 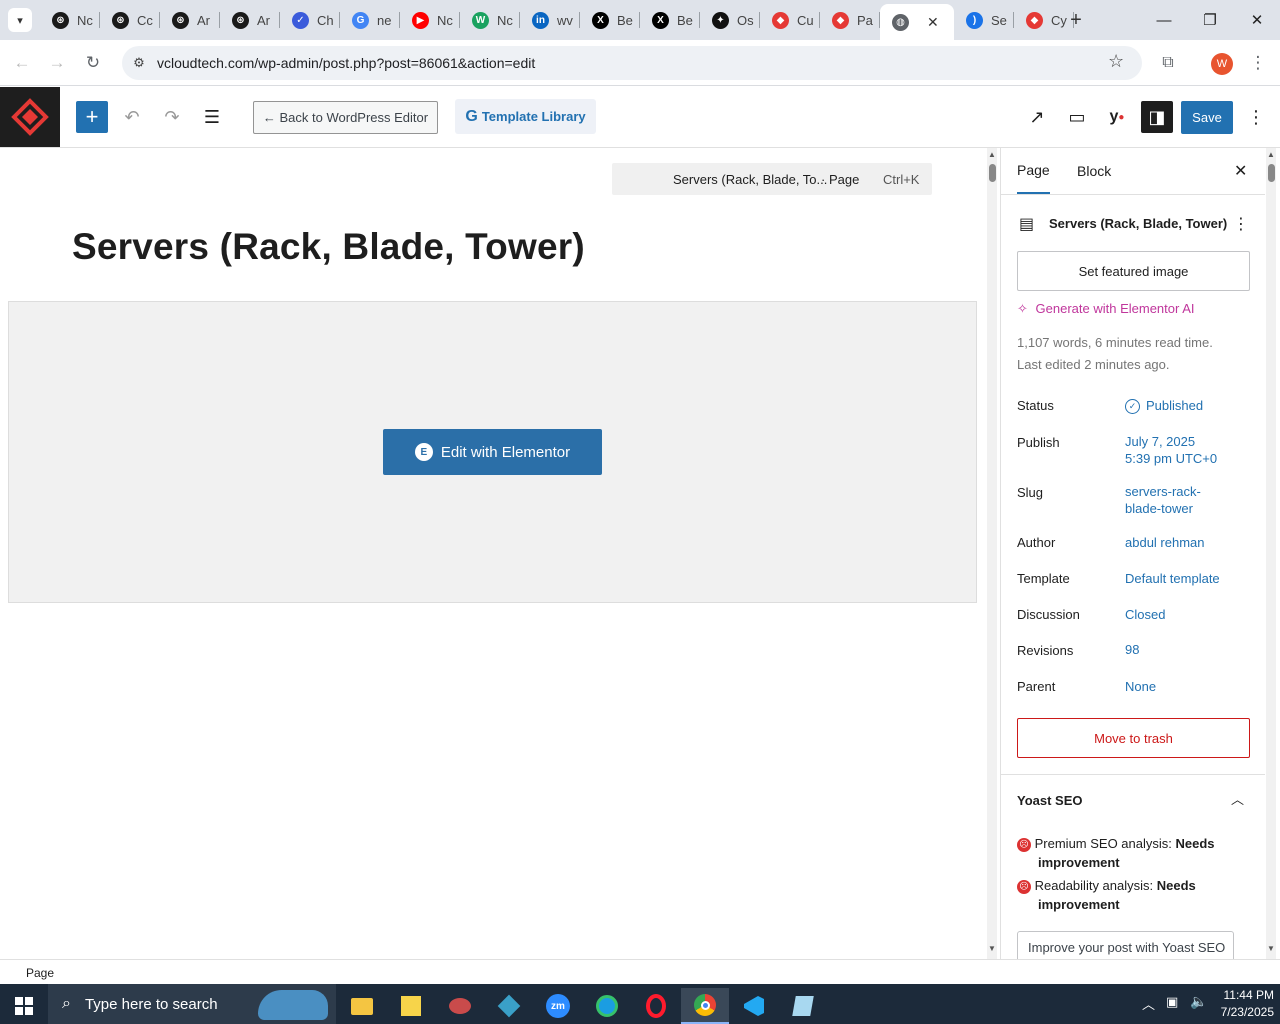 What do you see at coordinates (1172, 578) in the screenshot?
I see `template-value: Default template` at bounding box center [1172, 578].